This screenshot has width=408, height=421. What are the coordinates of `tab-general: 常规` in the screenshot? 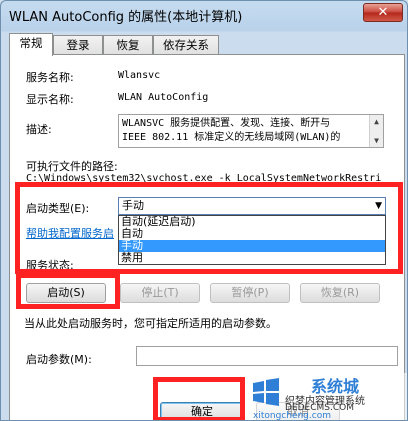 It's located at (31, 44).